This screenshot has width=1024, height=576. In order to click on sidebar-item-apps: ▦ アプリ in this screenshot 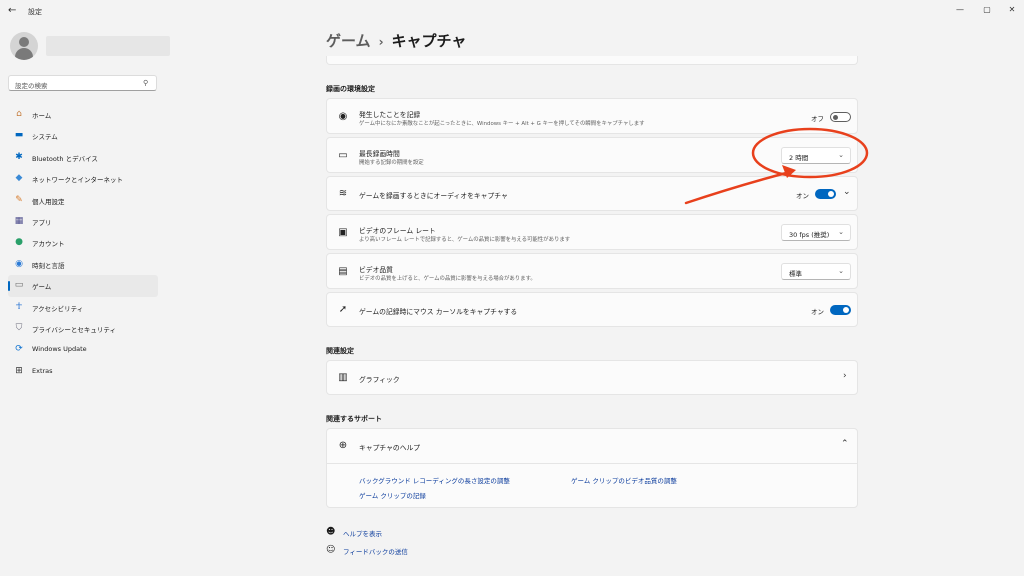, I will do `click(83, 221)`.